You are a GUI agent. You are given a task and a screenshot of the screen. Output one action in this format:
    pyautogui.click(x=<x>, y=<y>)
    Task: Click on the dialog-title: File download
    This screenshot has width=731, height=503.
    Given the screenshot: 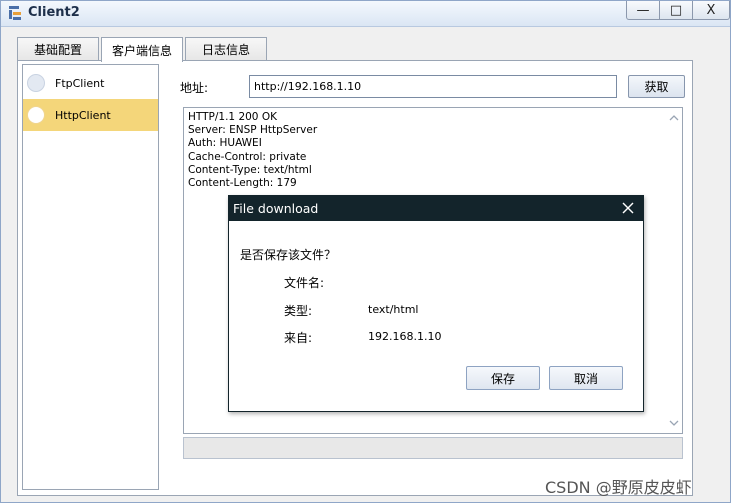 What is the action you would take?
    pyautogui.click(x=276, y=208)
    